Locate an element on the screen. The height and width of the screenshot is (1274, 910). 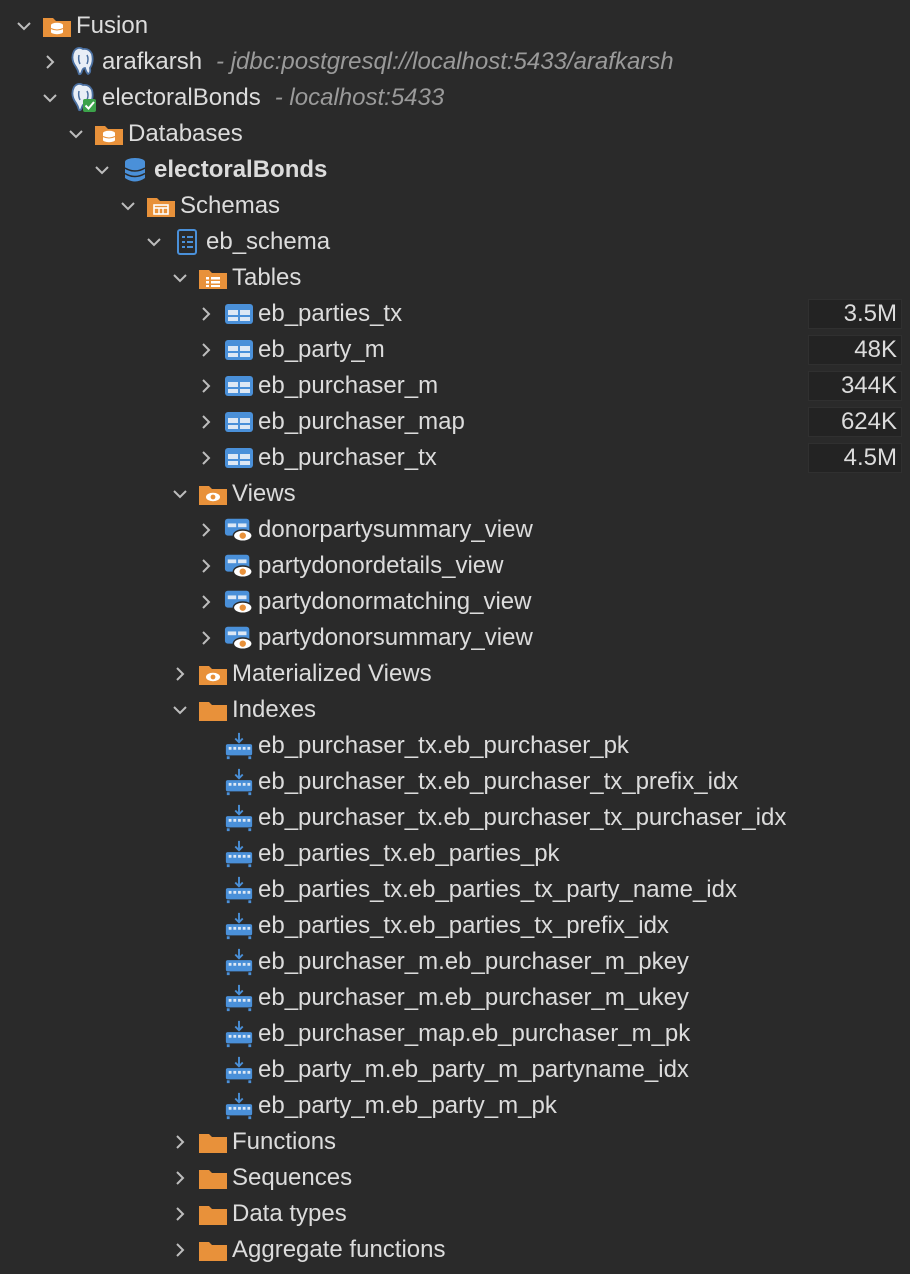
tree-node-idx-1: eb_purchaser_tx.eb_purchaser_pk is located at coordinates (455, 746).